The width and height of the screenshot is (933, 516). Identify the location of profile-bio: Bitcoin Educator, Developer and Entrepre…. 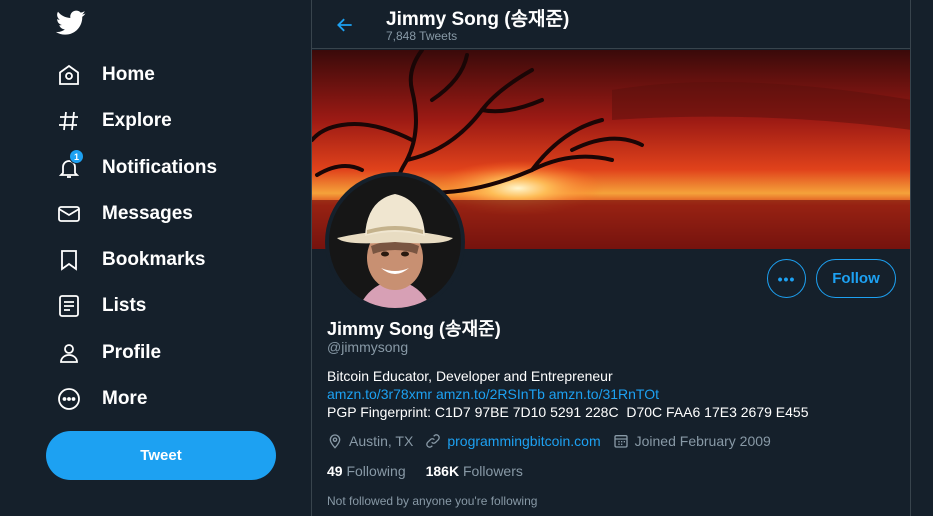
(617, 394).